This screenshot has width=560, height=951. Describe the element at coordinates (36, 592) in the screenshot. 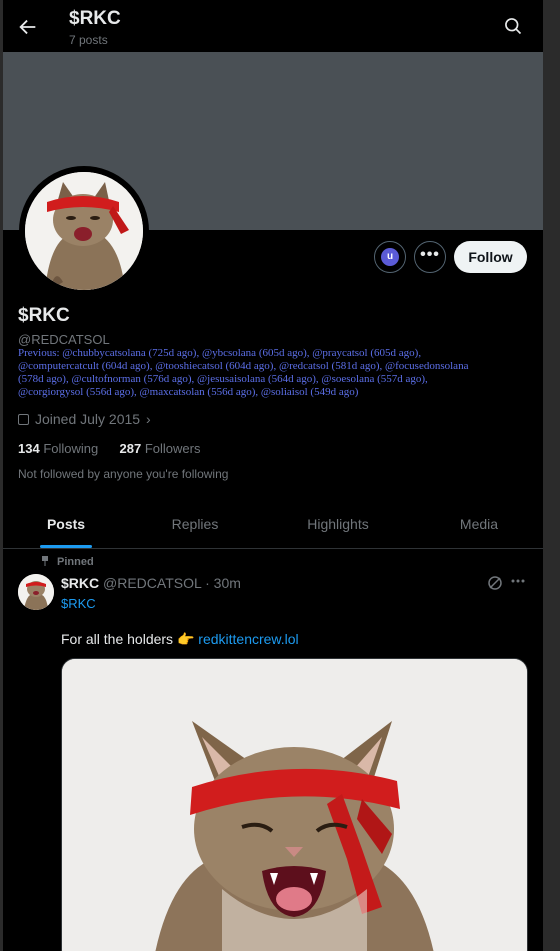

I see `post-avatar` at that location.